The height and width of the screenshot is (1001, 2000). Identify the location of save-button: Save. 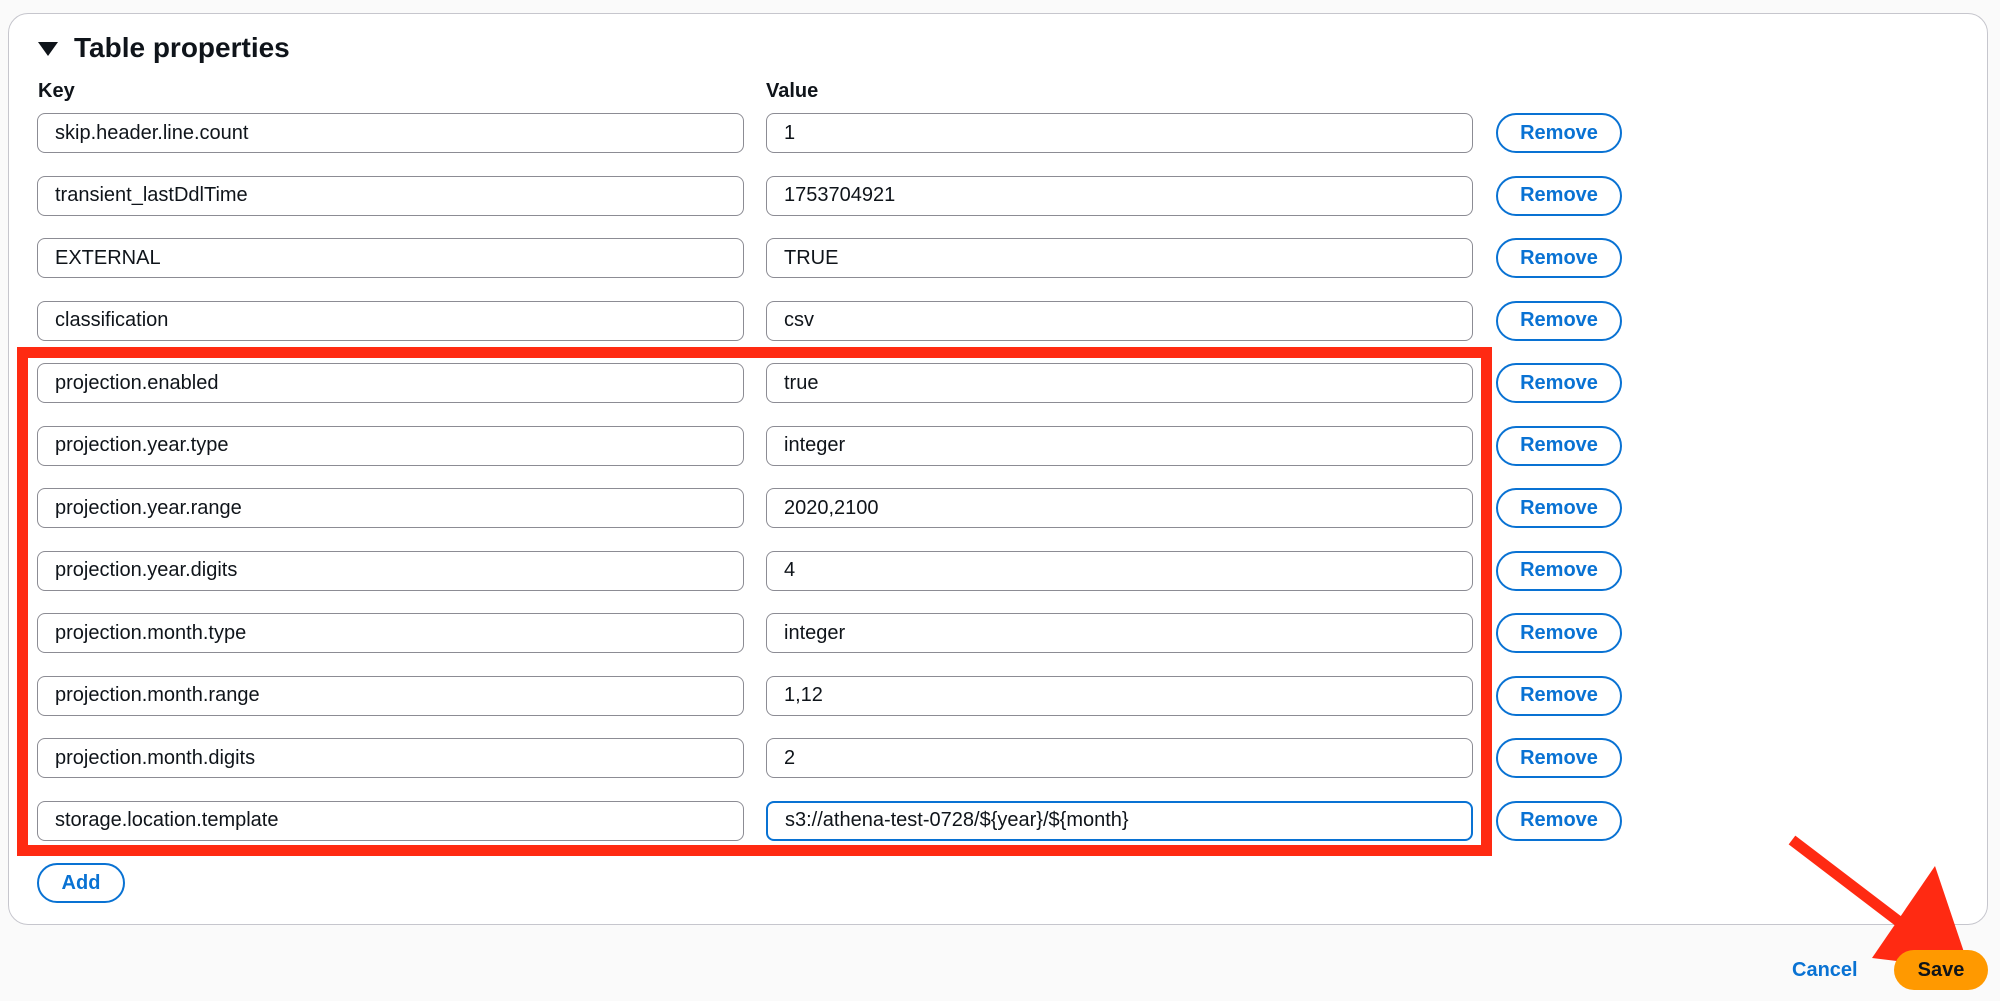
(1941, 970).